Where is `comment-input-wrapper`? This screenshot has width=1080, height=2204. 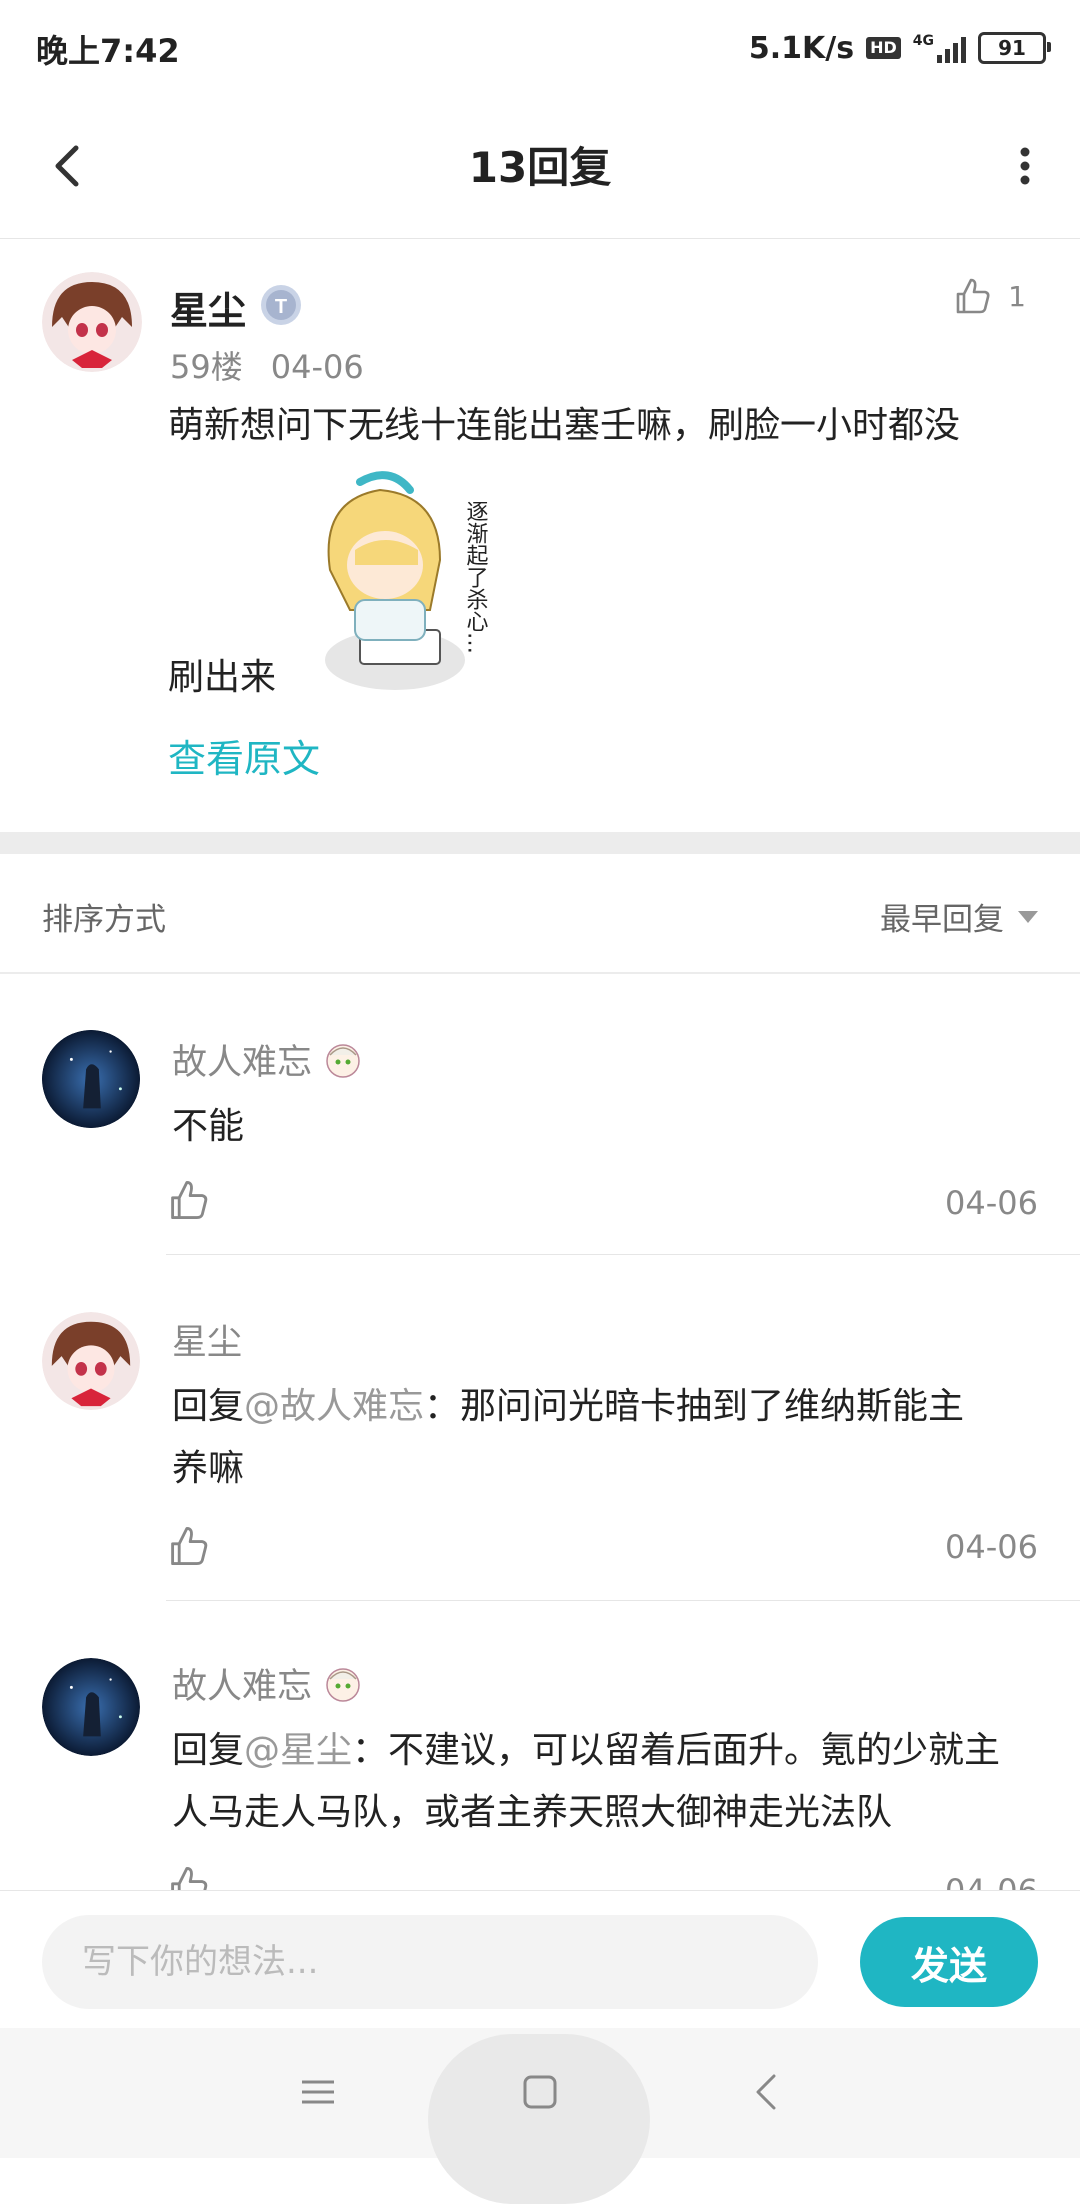 comment-input-wrapper is located at coordinates (432, 1962).